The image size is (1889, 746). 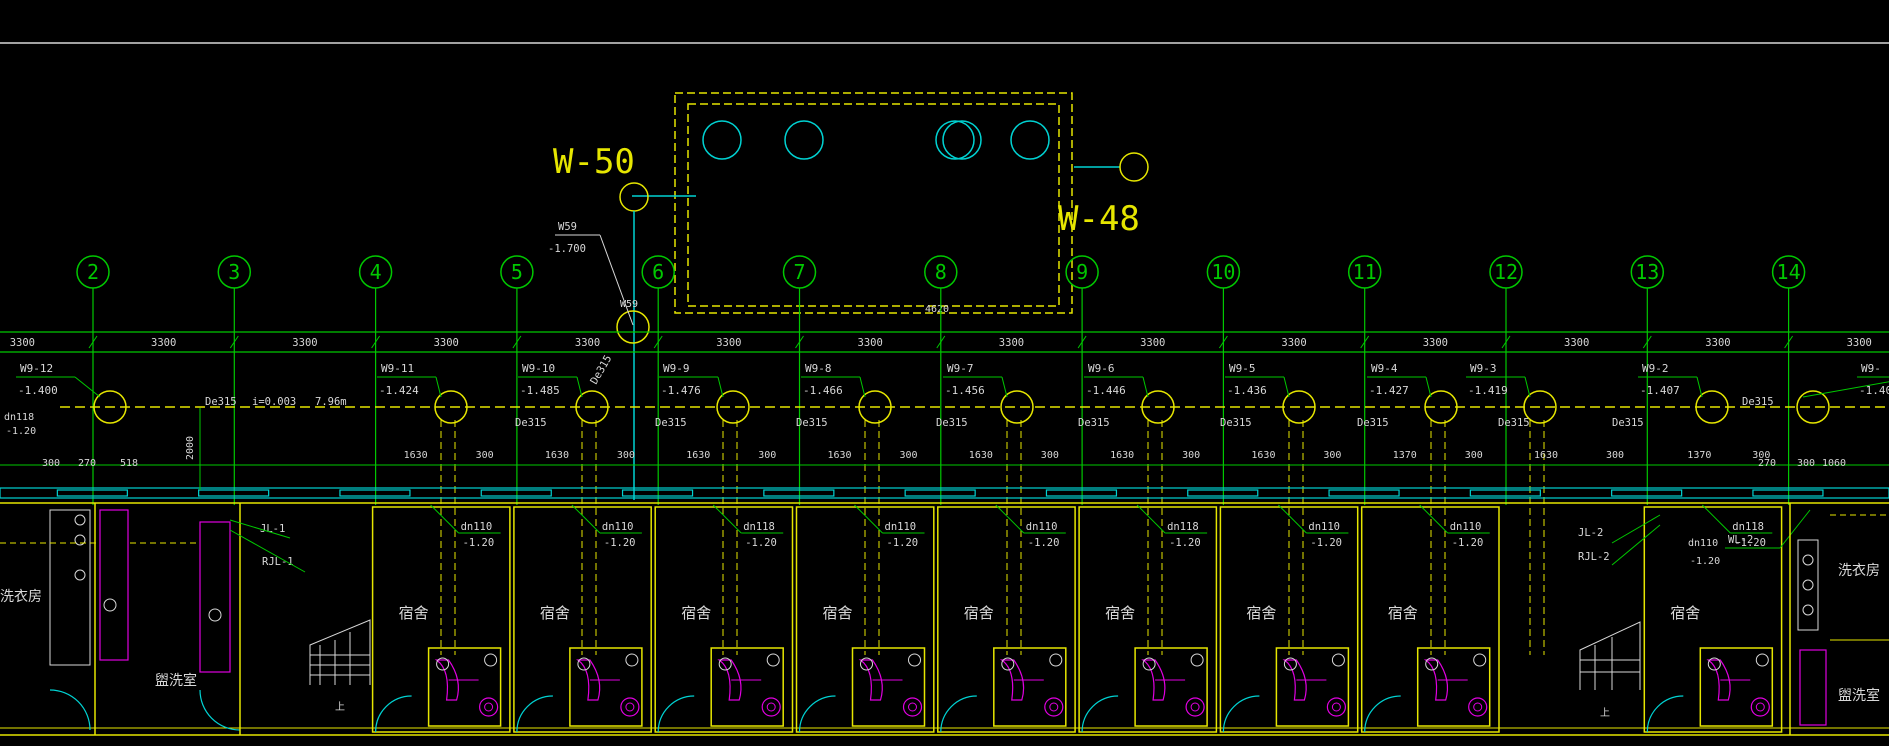 I want to click on well-elevation: -1.485, so click(x=540, y=390).